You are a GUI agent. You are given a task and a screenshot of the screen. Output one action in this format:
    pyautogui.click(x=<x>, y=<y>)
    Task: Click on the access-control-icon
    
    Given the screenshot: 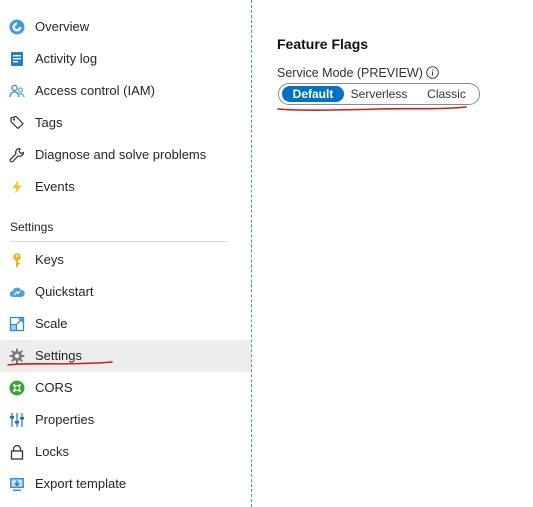 What is the action you would take?
    pyautogui.click(x=17, y=91)
    